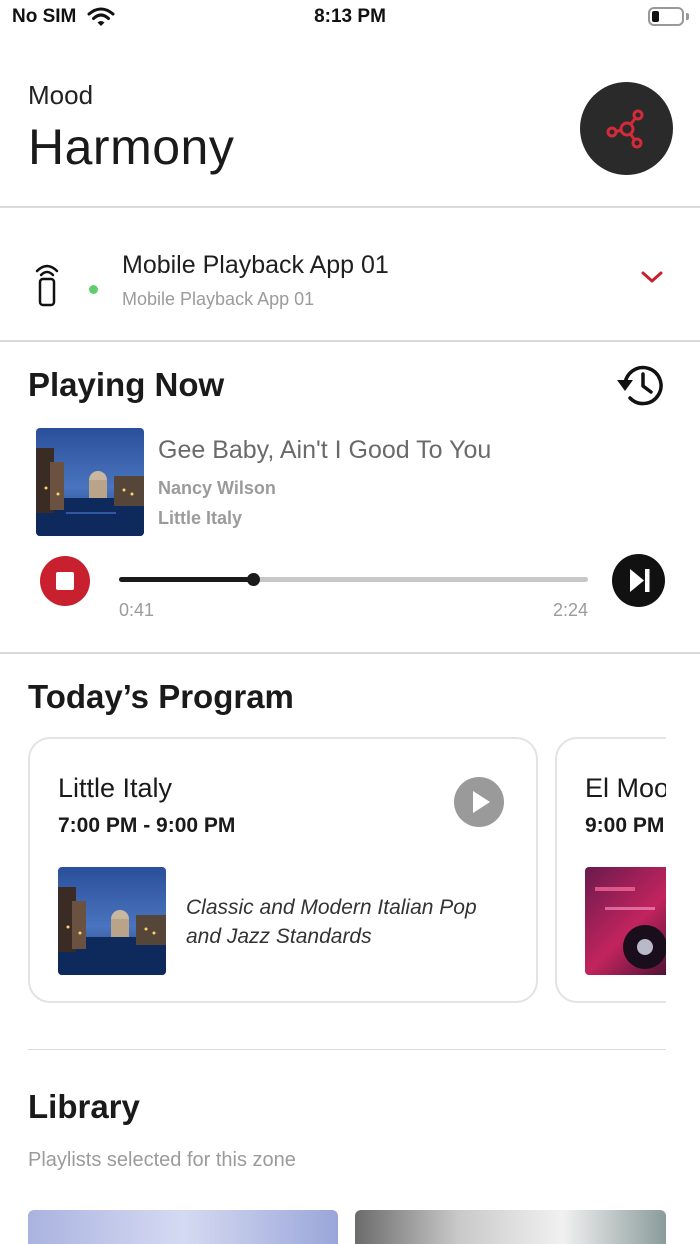 The height and width of the screenshot is (1244, 700). Describe the element at coordinates (652, 277) in the screenshot. I see `chevron-down-icon` at that location.